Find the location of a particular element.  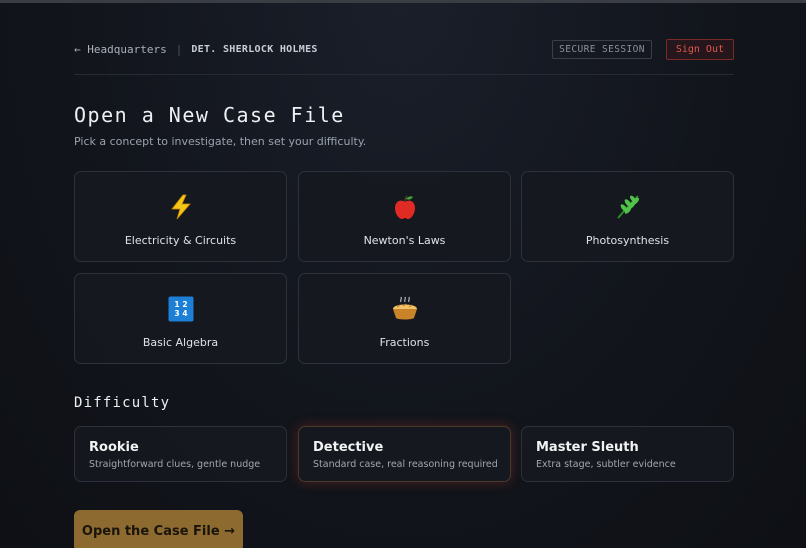

concept-card-basic-algebra: 1 2 3 4 Basic Algebra is located at coordinates (180, 318).